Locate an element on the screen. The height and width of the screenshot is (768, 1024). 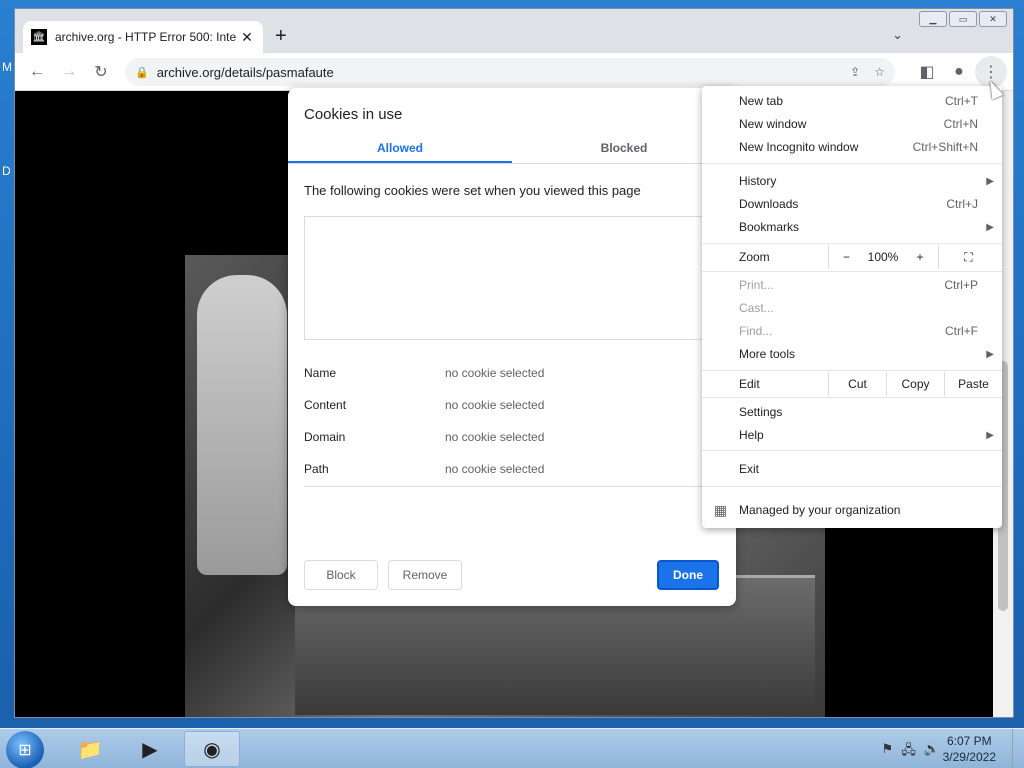
menu-item-bookmarks: Bookmarks ▶ is located at coordinates (852, 227).